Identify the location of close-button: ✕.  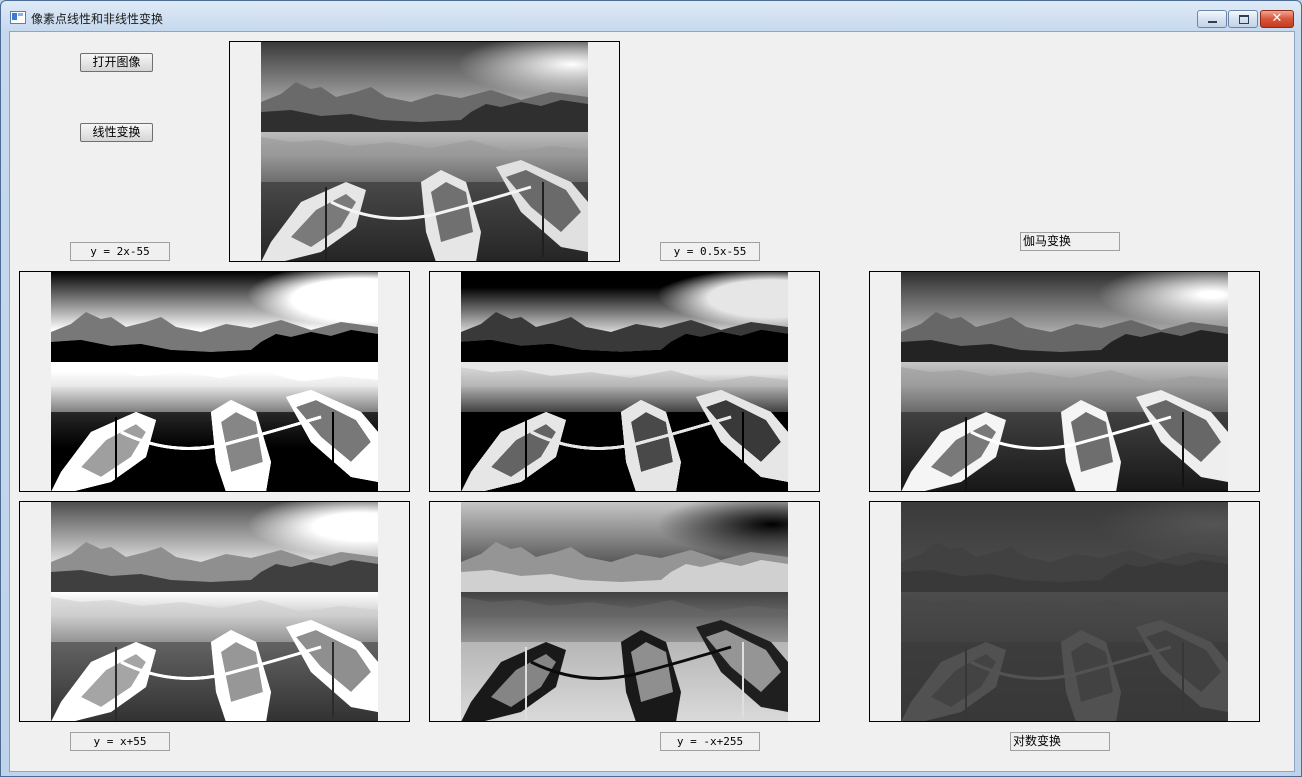
(1277, 19).